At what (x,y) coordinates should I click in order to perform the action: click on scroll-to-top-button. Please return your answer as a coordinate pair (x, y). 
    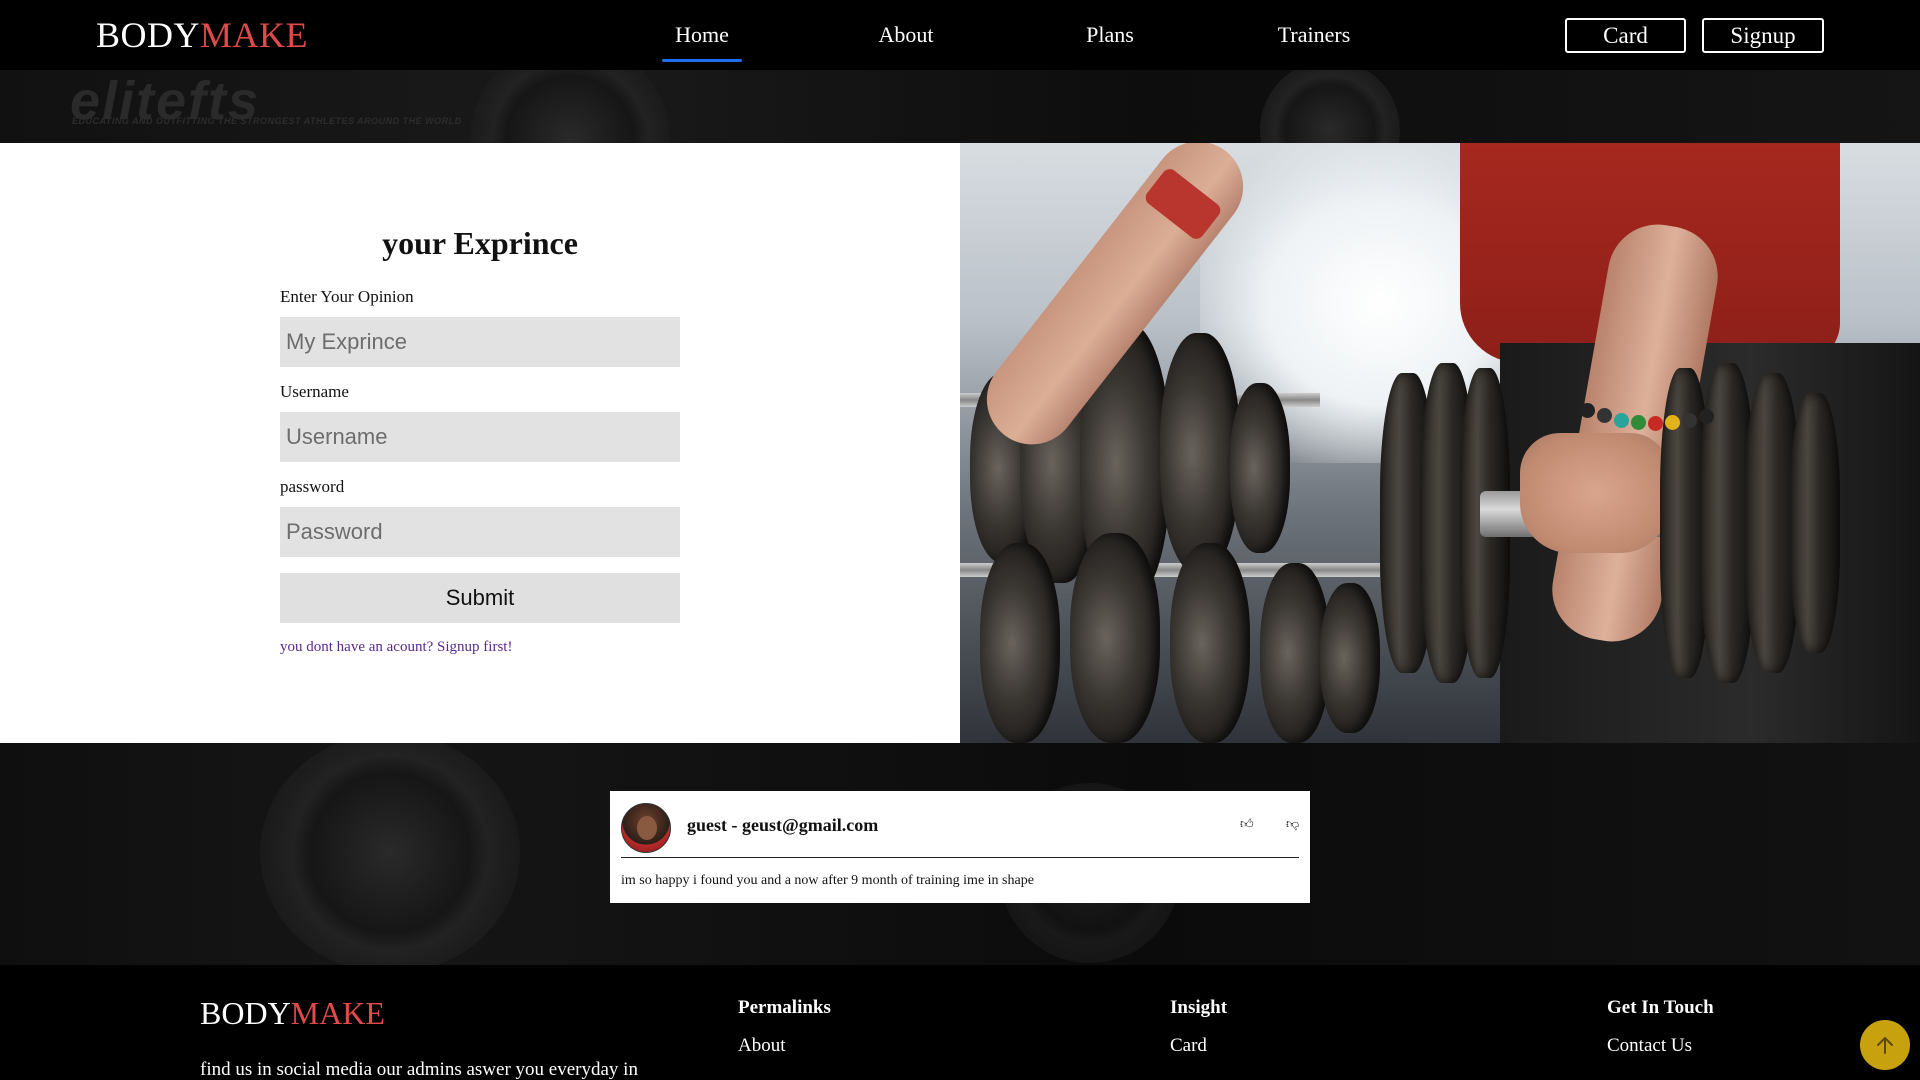
    Looking at the image, I should click on (1885, 1045).